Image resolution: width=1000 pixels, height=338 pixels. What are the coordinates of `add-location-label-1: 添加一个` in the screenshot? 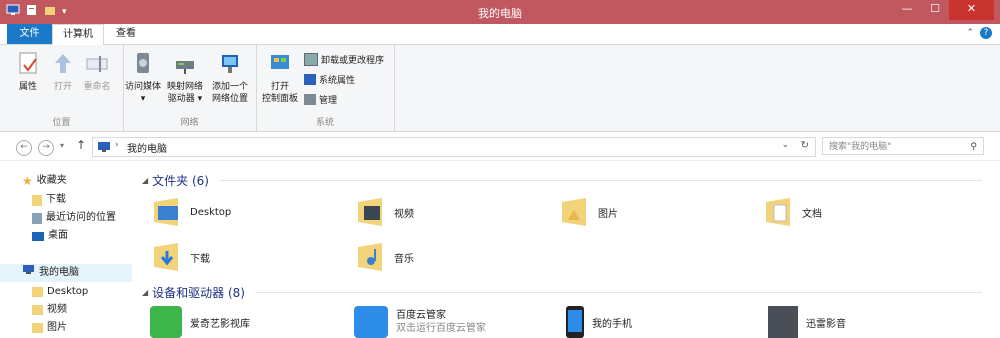 It's located at (229, 87).